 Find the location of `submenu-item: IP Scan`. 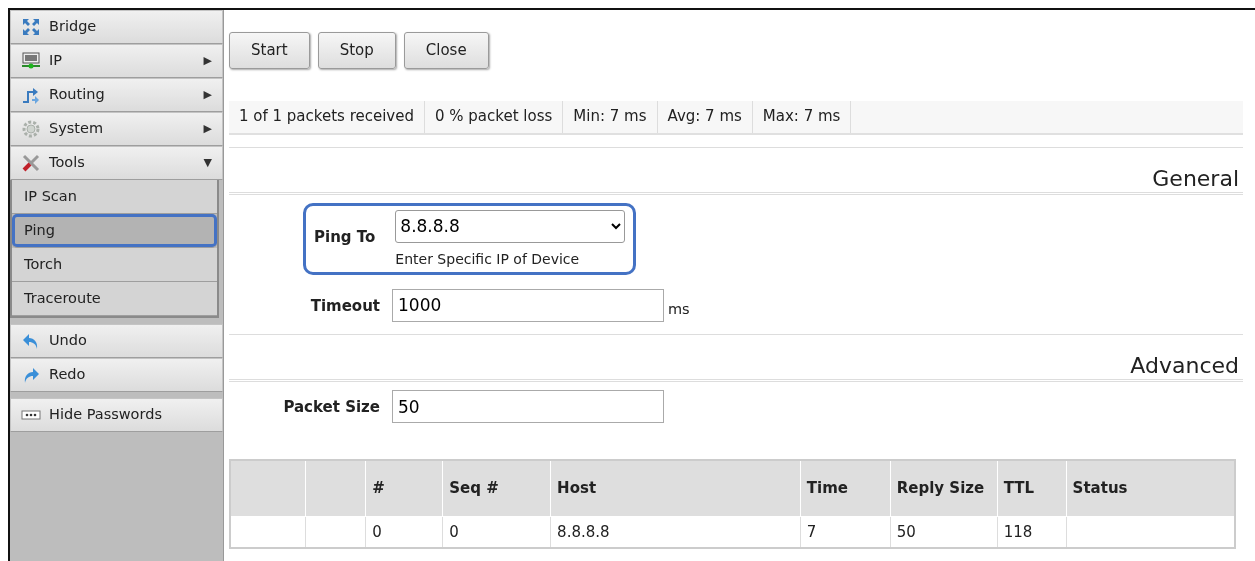

submenu-item: IP Scan is located at coordinates (114, 197).